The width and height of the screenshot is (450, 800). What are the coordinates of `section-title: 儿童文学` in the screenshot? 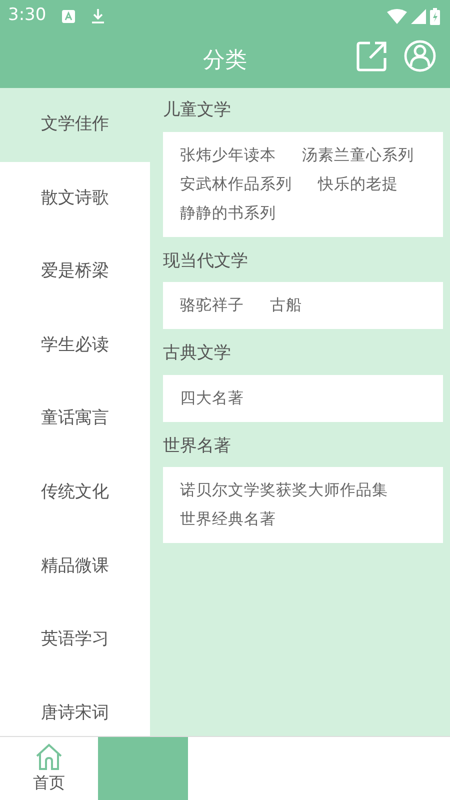 It's located at (197, 110).